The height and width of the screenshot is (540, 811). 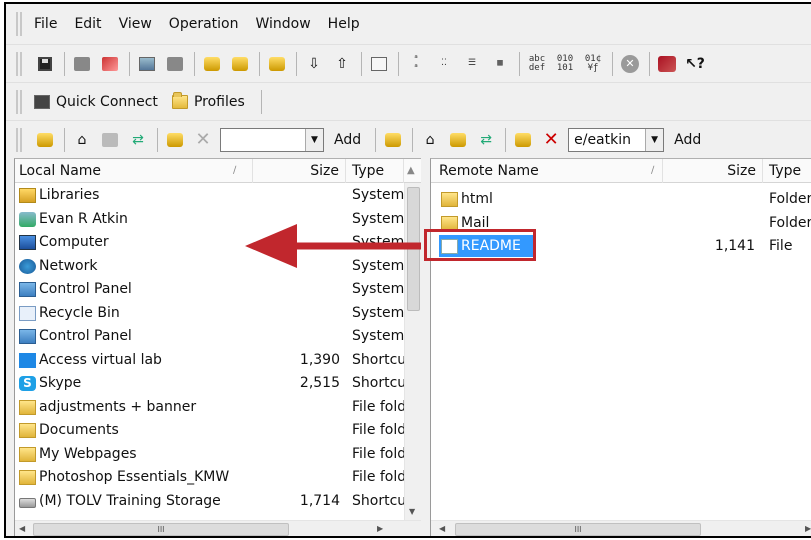 What do you see at coordinates (45, 140) in the screenshot?
I see `local-parent-folder-icon` at bounding box center [45, 140].